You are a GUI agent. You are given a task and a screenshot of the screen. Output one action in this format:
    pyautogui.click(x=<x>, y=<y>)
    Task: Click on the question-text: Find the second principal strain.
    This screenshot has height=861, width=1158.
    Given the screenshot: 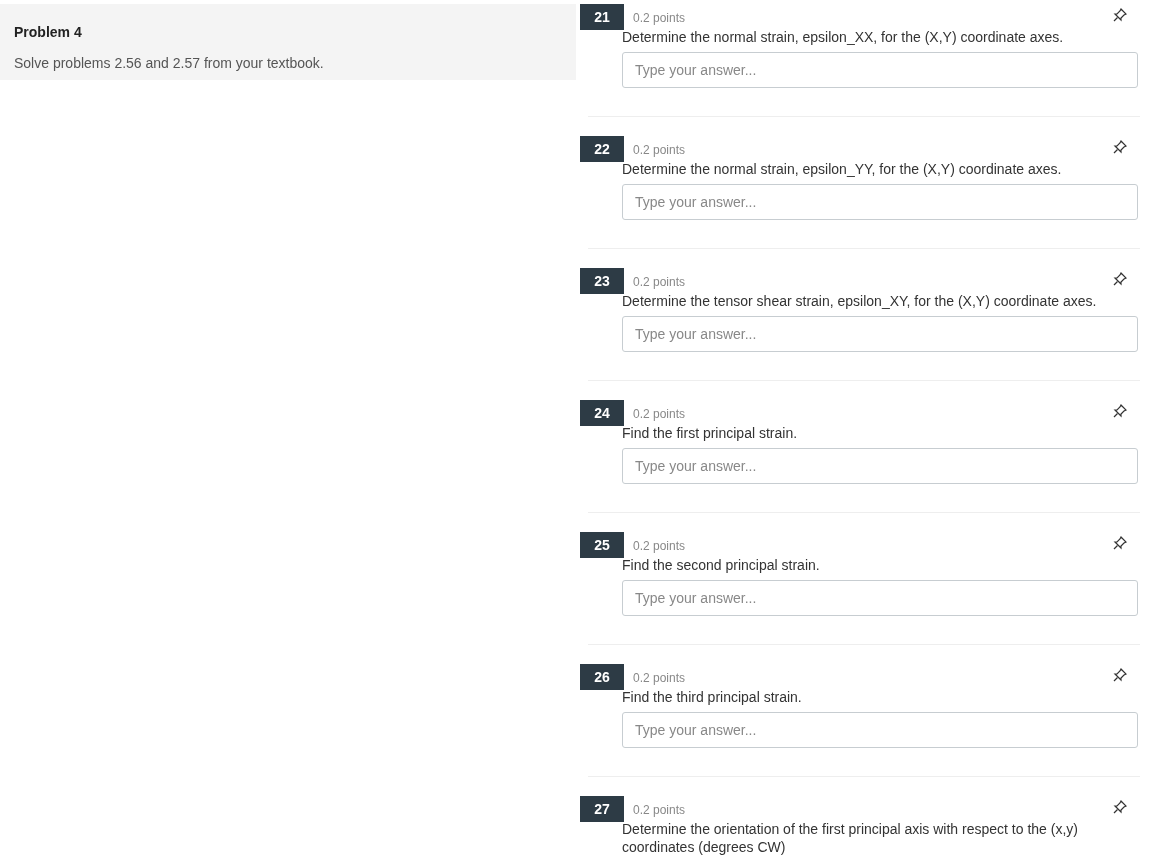 What is the action you would take?
    pyautogui.click(x=721, y=565)
    